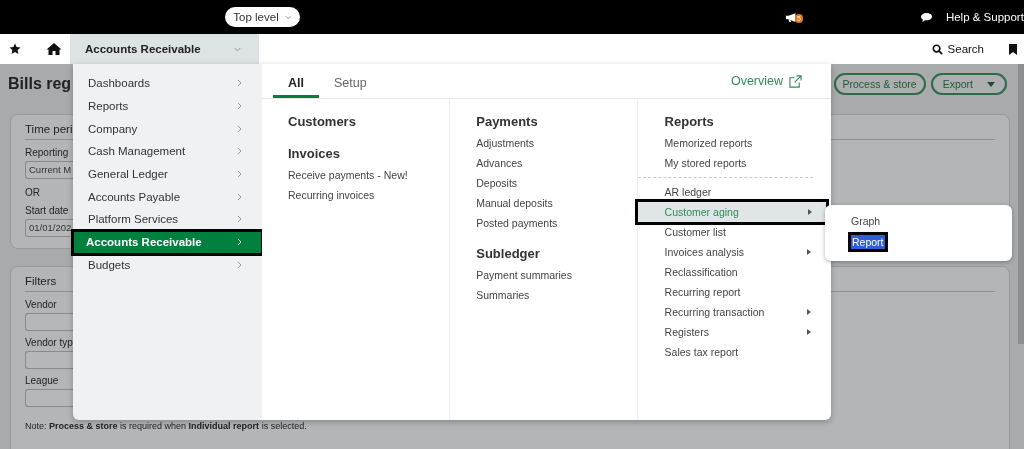  I want to click on menu-link: Deposits, so click(549, 183).